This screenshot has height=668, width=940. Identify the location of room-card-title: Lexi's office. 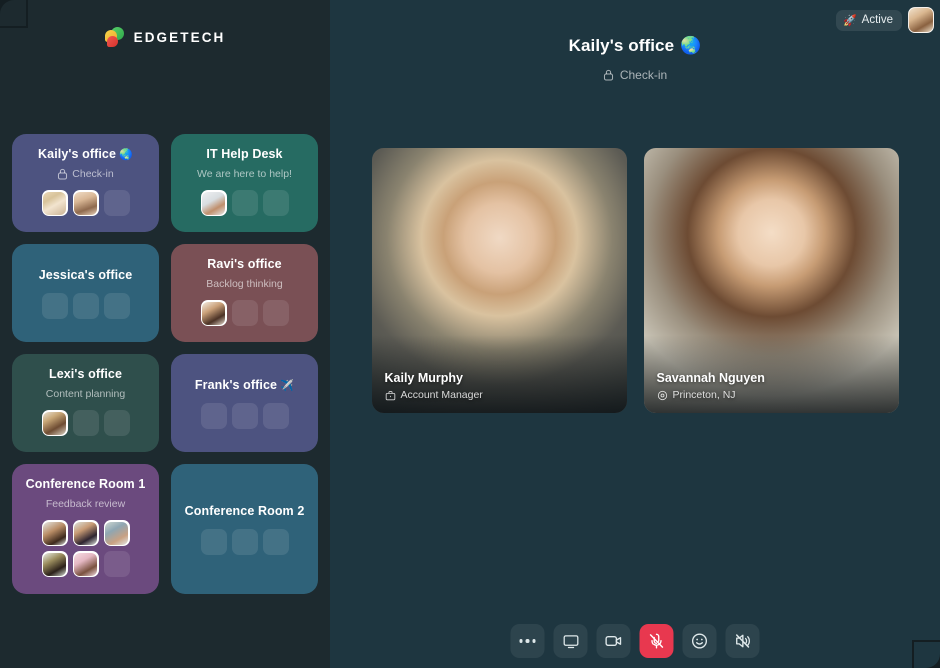
(85, 375).